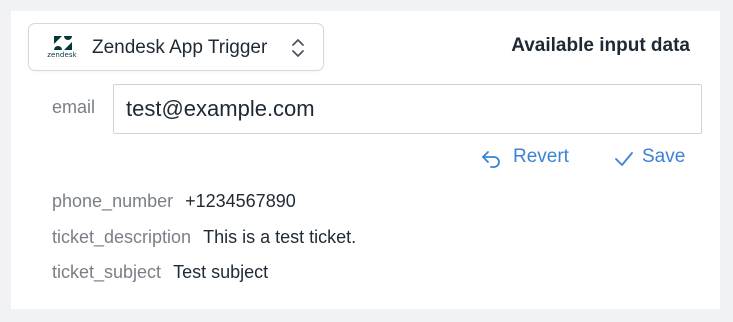 This screenshot has height=322, width=733. I want to click on field-value: Test subject, so click(221, 272).